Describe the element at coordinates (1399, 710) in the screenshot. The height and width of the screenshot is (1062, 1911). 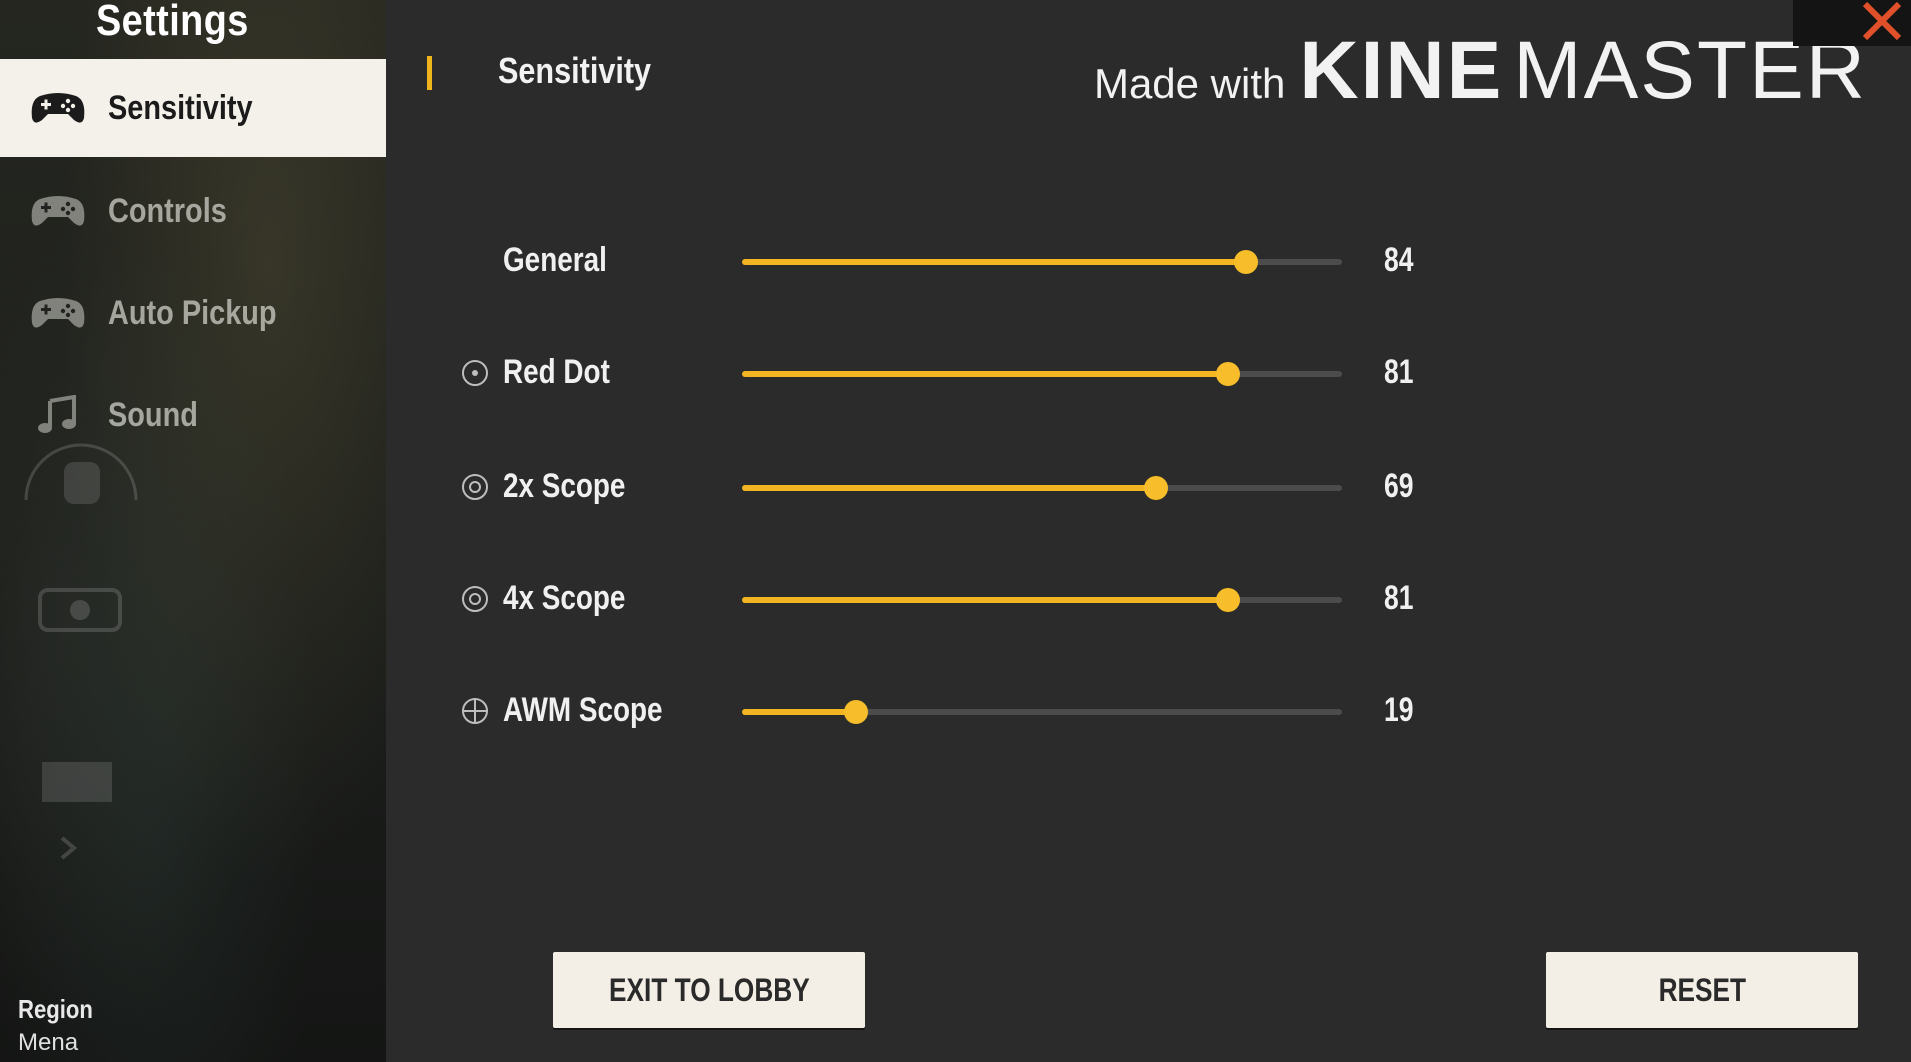
I see `slider-value: 19` at that location.